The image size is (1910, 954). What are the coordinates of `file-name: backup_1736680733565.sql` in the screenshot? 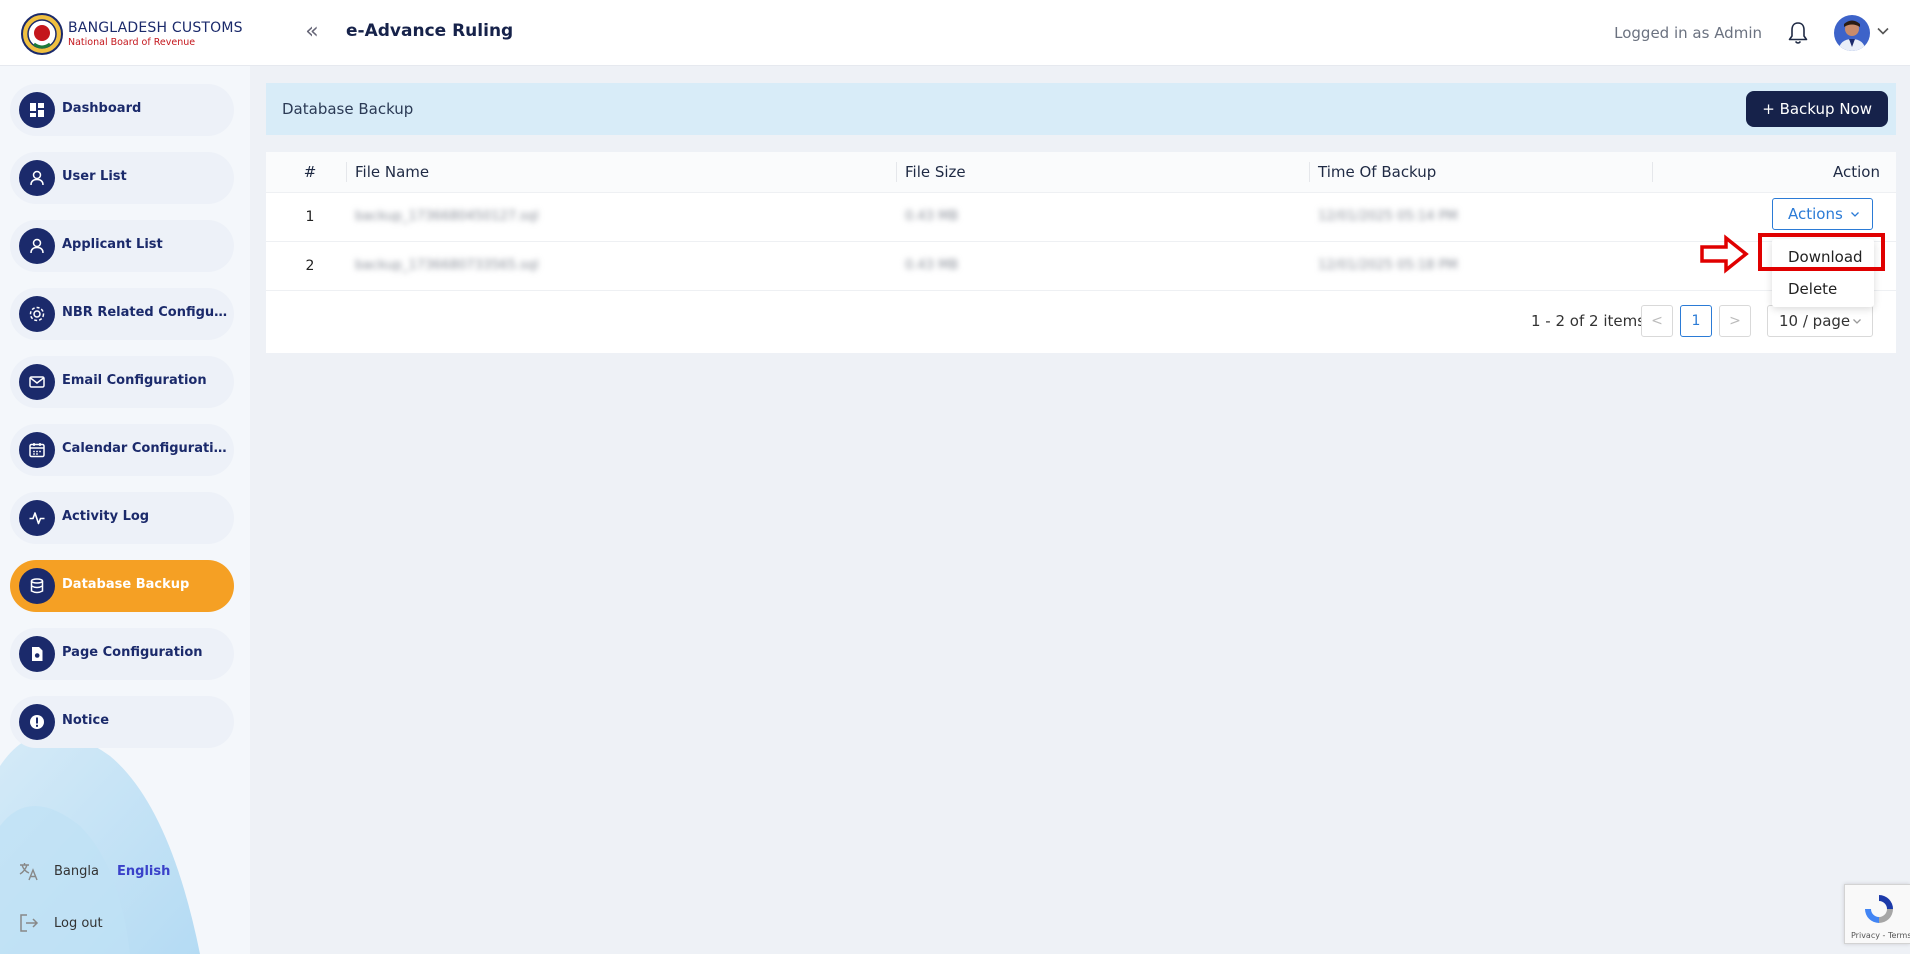 It's located at (447, 265).